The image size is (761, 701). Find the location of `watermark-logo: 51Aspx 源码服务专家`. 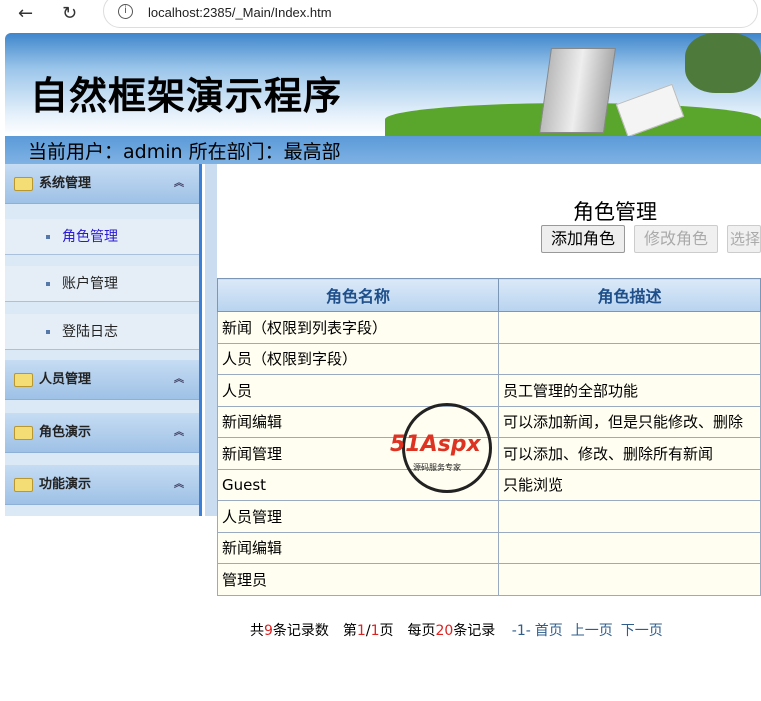

watermark-logo: 51Aspx 源码服务专家 is located at coordinates (441, 448).